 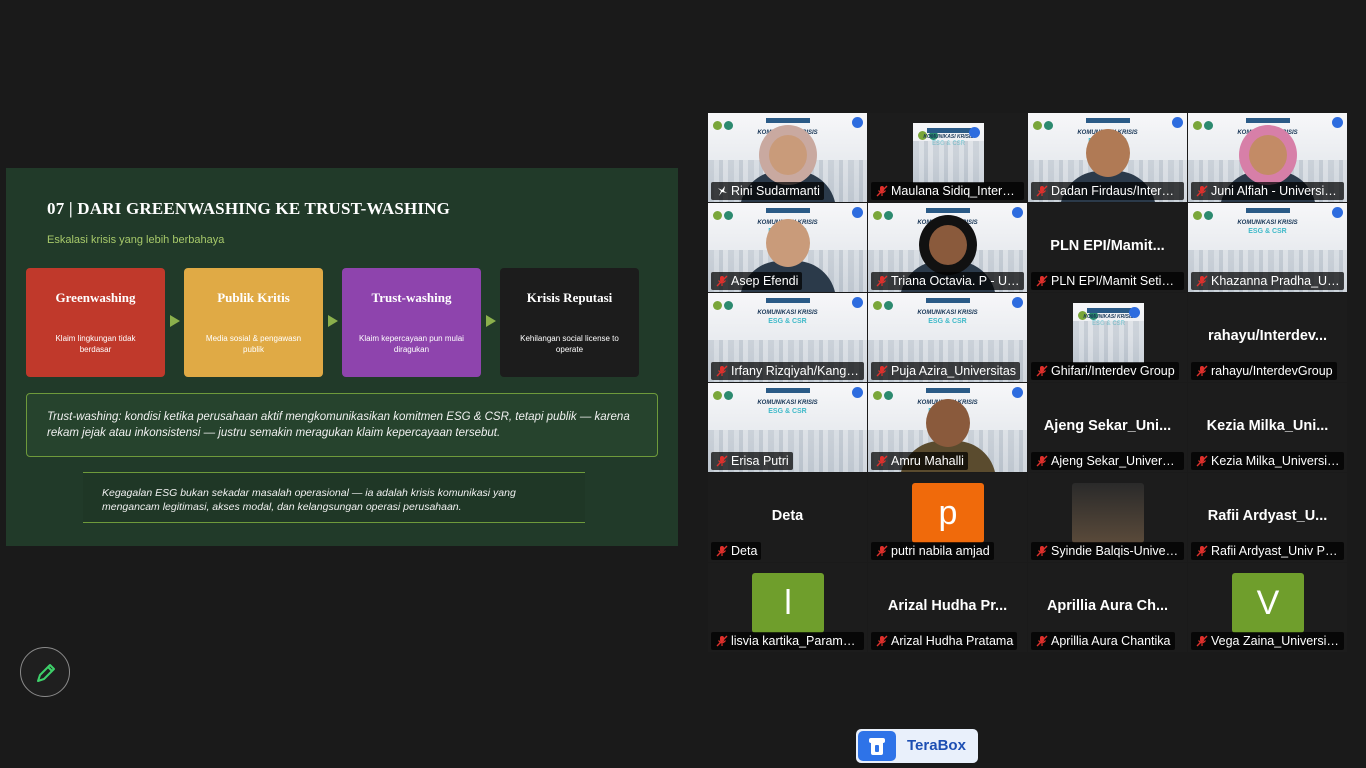 What do you see at coordinates (1267, 551) in the screenshot?
I see `participant-name-label: Rafii Ardyast_Univ Paramadina` at bounding box center [1267, 551].